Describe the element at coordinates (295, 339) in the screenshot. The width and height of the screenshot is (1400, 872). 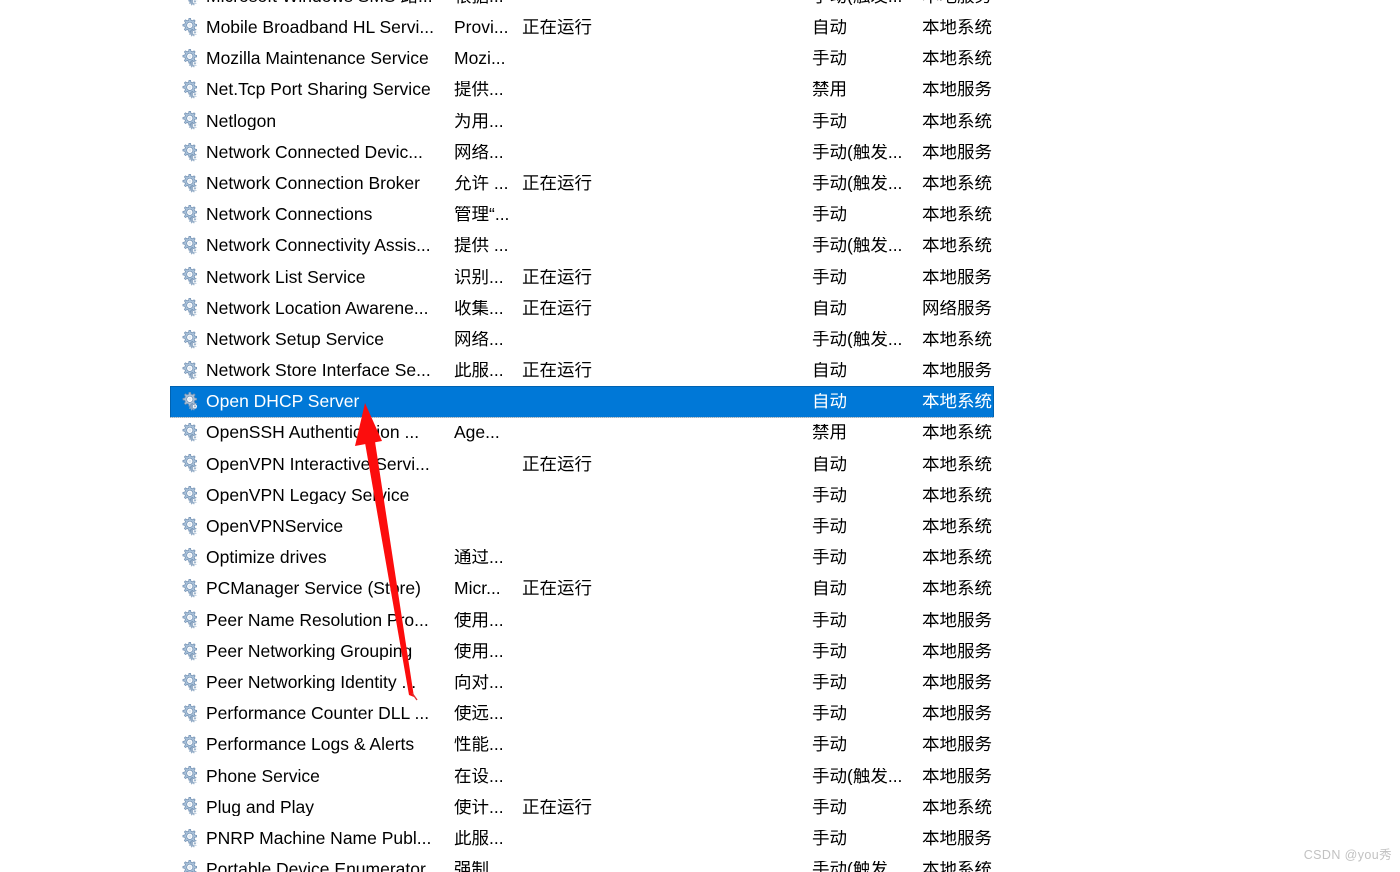
I see `service-name: Network Setup Service` at that location.